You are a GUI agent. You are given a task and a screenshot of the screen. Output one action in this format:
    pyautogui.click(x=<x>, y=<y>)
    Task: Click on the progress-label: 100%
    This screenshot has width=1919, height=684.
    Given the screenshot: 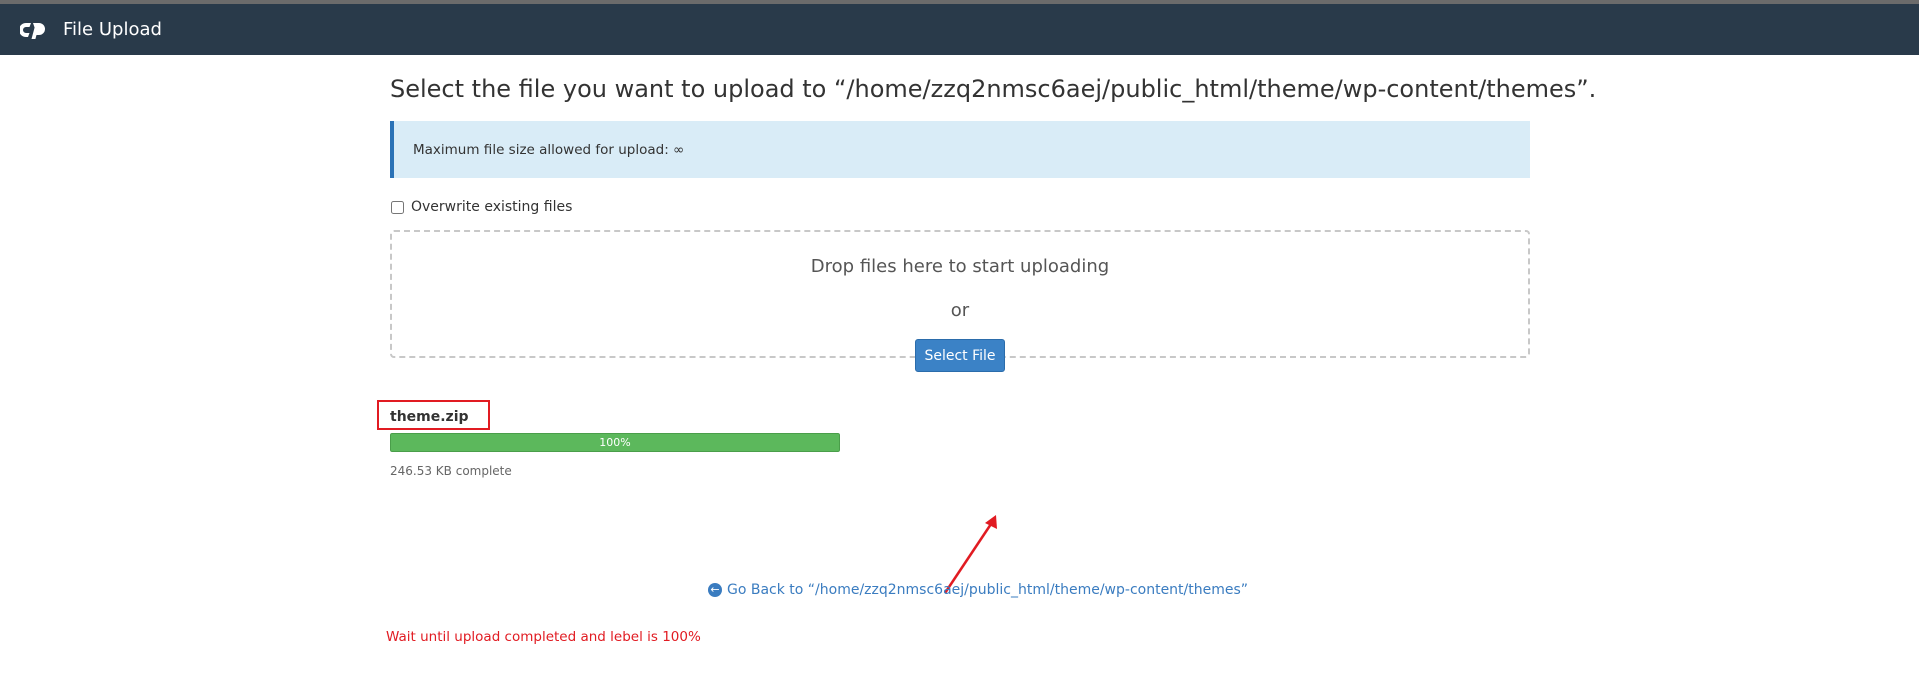 What is the action you would take?
    pyautogui.click(x=615, y=442)
    